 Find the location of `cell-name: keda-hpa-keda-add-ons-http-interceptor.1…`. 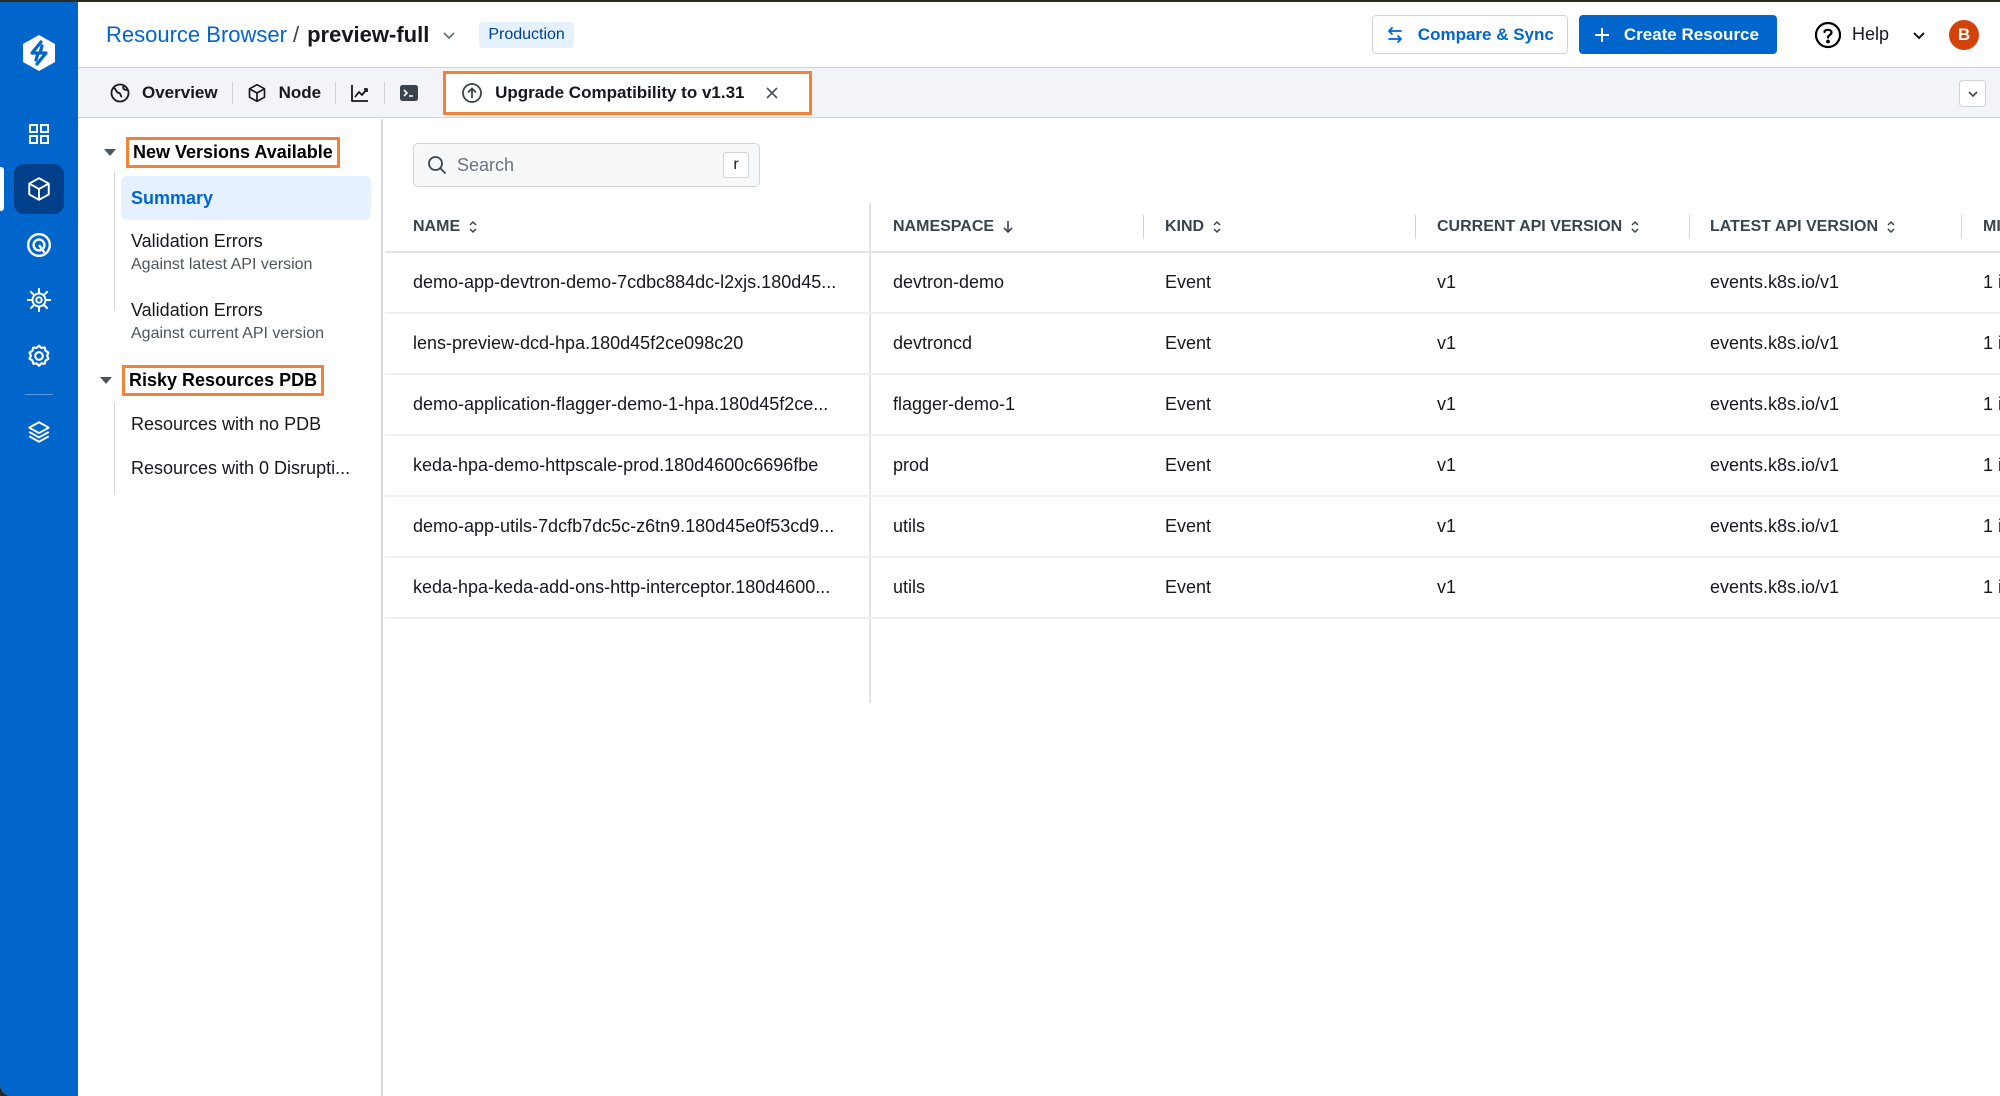

cell-name: keda-hpa-keda-add-ons-http-interceptor.1… is located at coordinates (635, 587).